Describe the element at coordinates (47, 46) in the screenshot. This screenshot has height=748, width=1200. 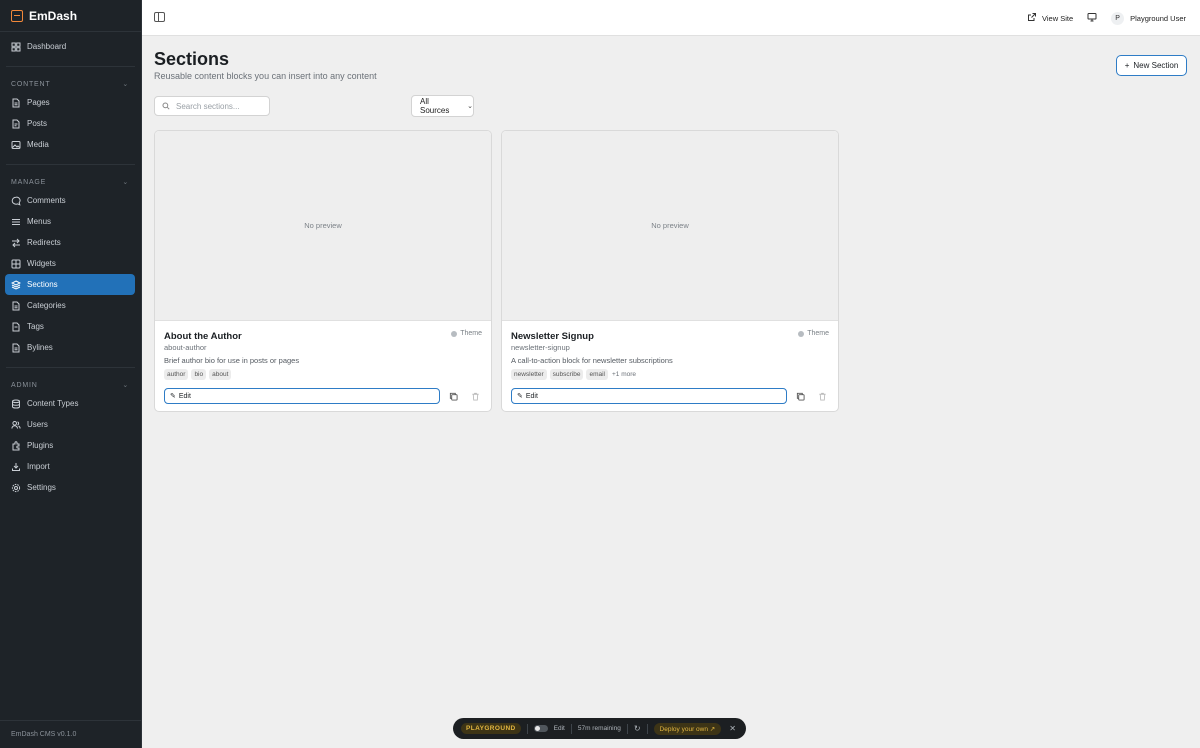
I see `sidebar-item-label: Dashboard` at that location.